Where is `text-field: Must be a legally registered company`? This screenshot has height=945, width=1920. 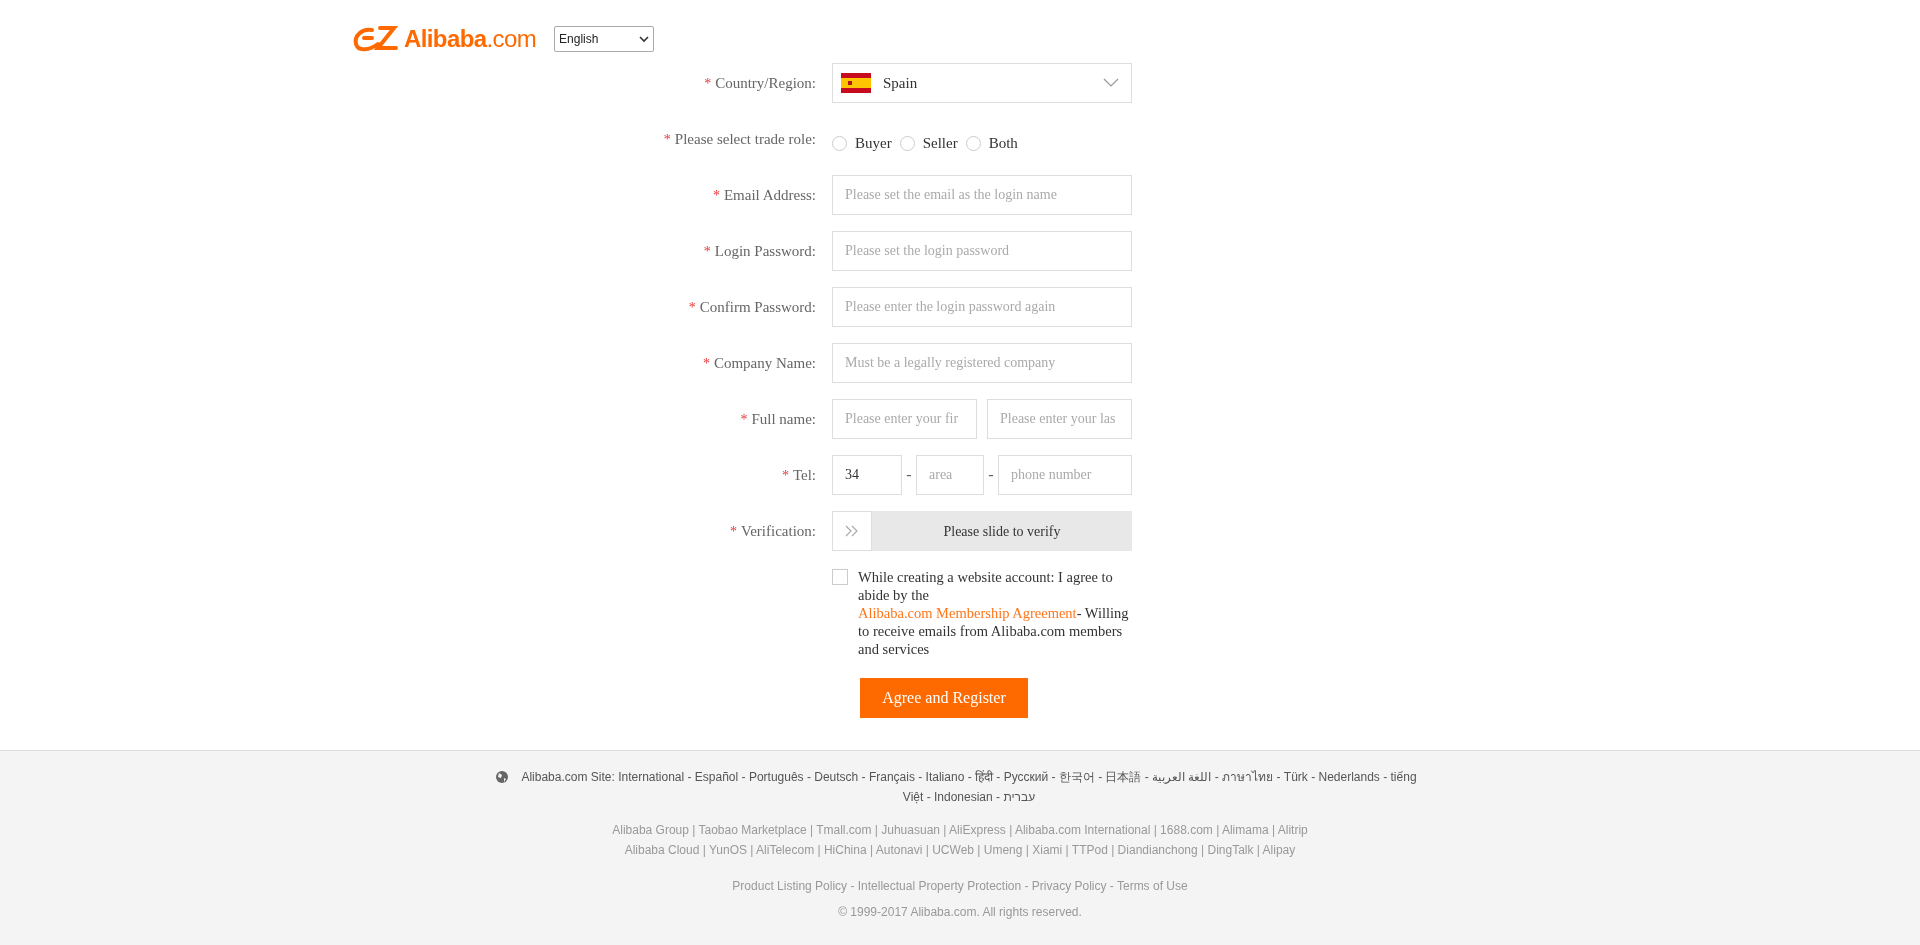 text-field: Must be a legally registered company is located at coordinates (982, 363).